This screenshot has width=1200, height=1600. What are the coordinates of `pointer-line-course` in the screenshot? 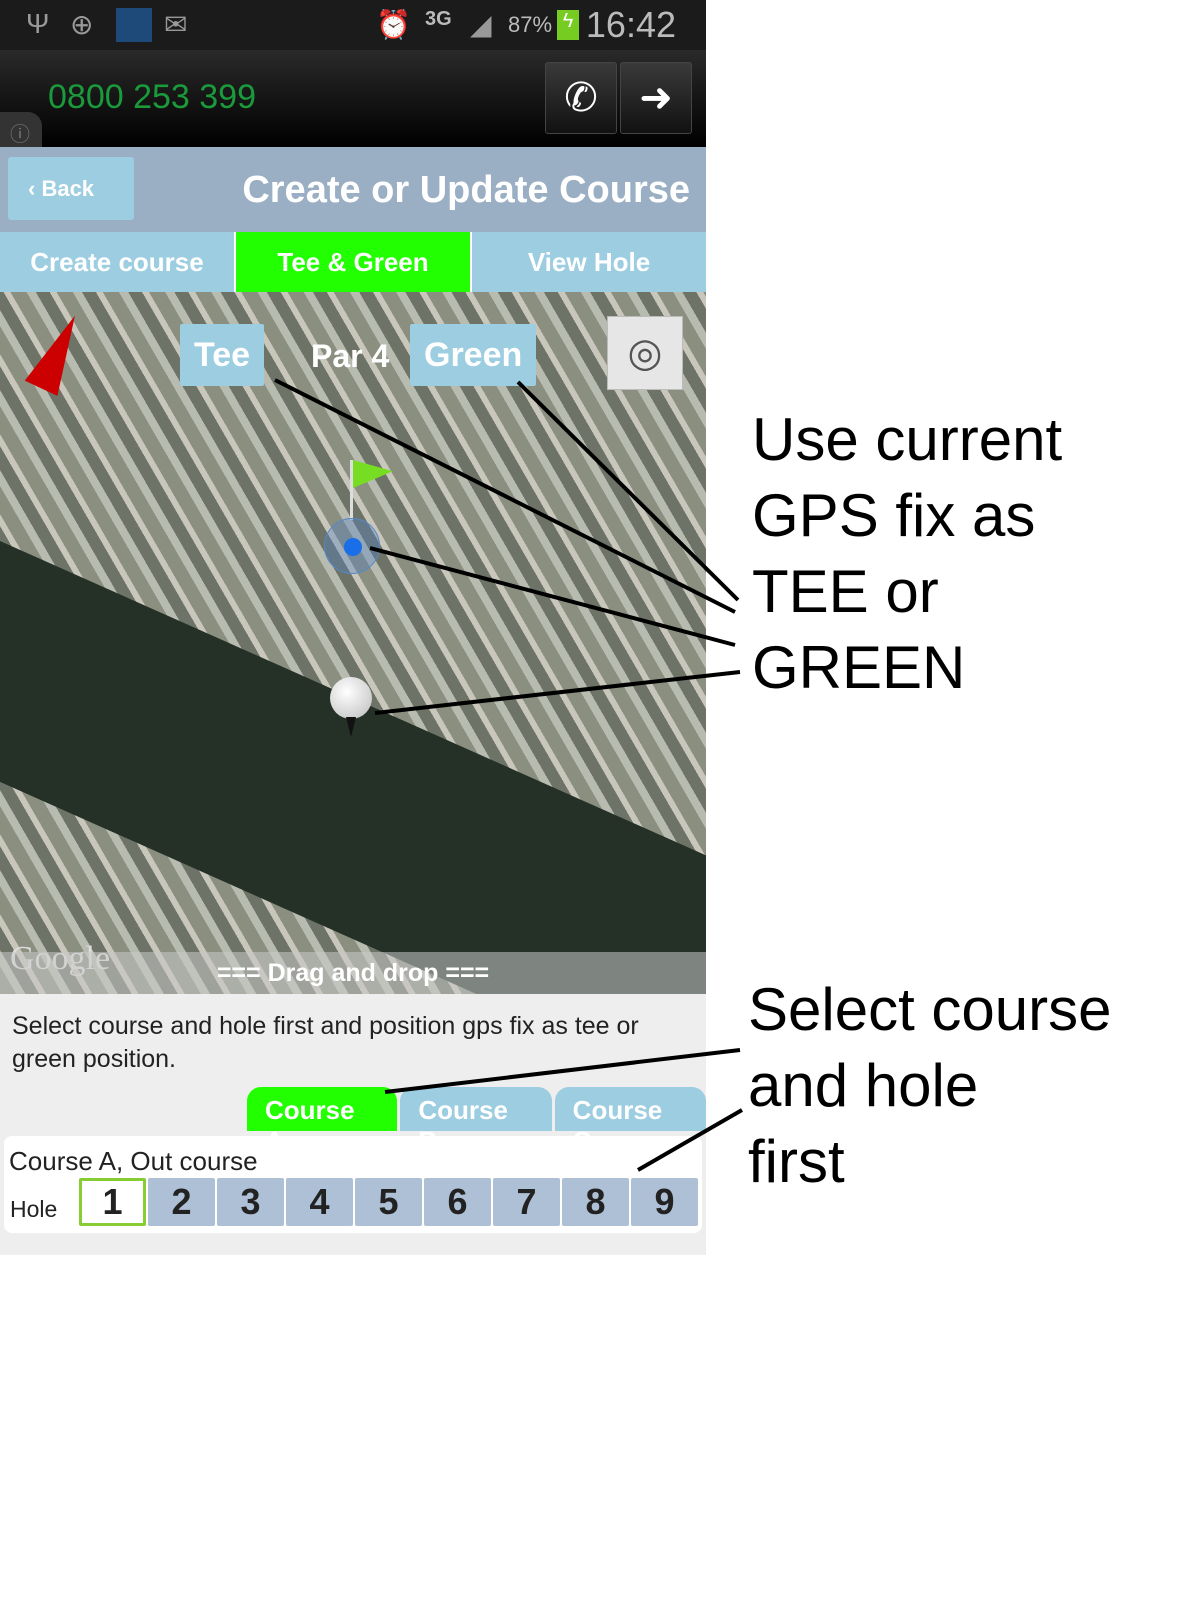 It's located at (562, 1071).